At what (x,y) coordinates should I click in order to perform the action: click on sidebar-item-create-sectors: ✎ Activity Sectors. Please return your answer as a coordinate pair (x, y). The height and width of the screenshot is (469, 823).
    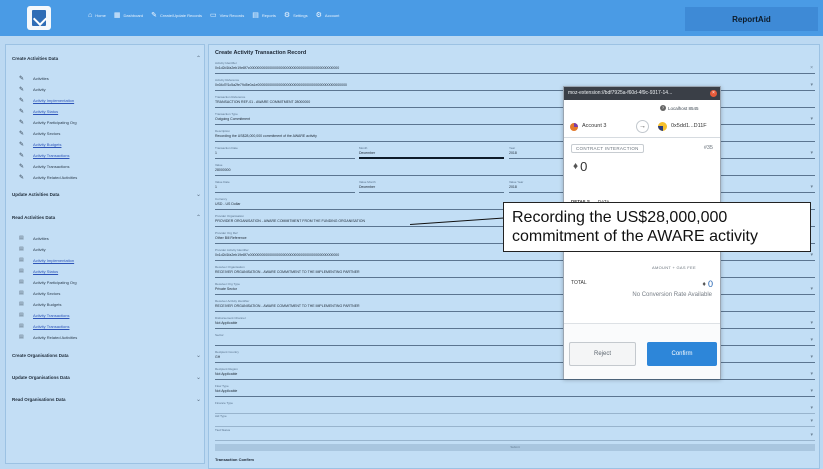
    Looking at the image, I should click on (39, 133).